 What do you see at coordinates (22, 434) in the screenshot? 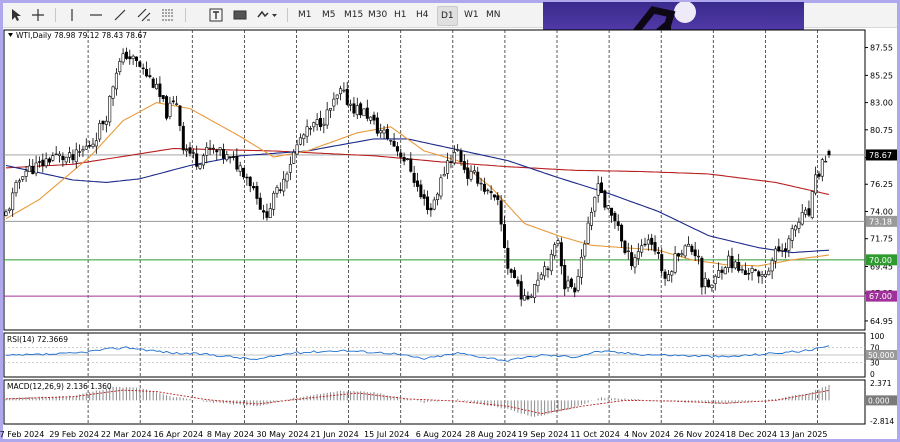
I see `date-axis-label: 7 Feb 2024` at bounding box center [22, 434].